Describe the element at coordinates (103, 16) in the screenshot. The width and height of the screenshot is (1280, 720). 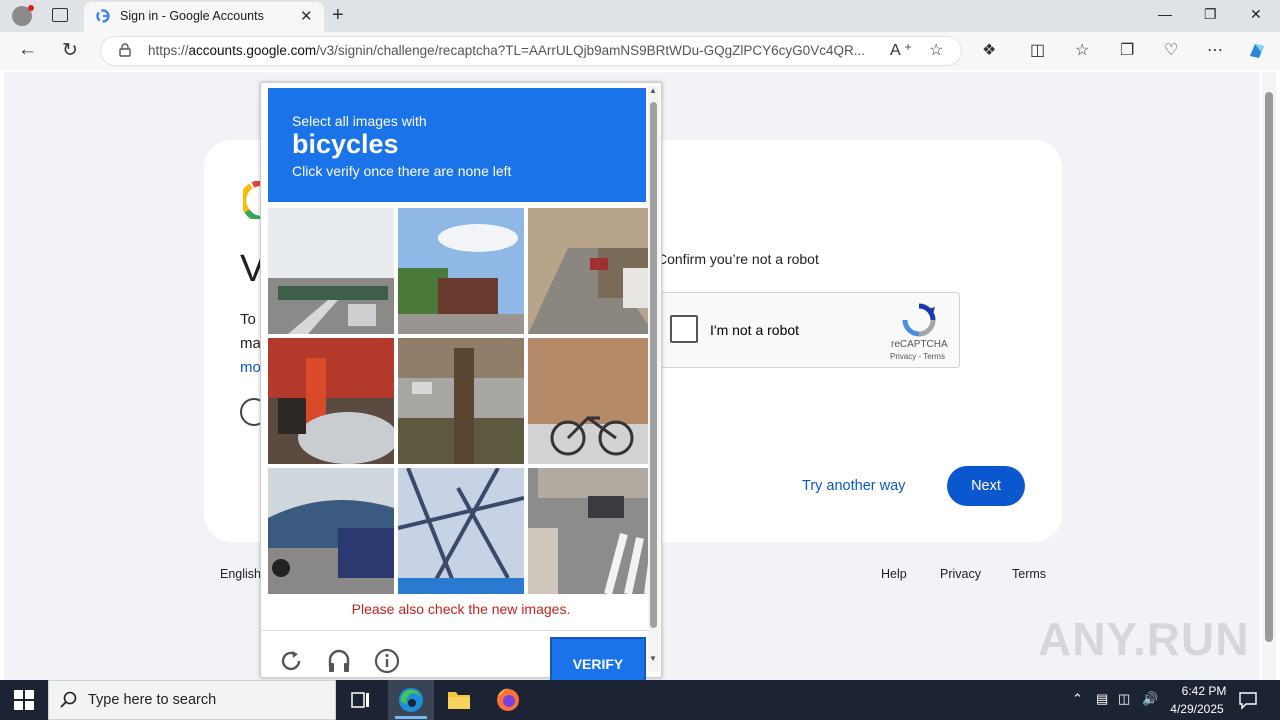
I see `google-favicon-icon` at that location.